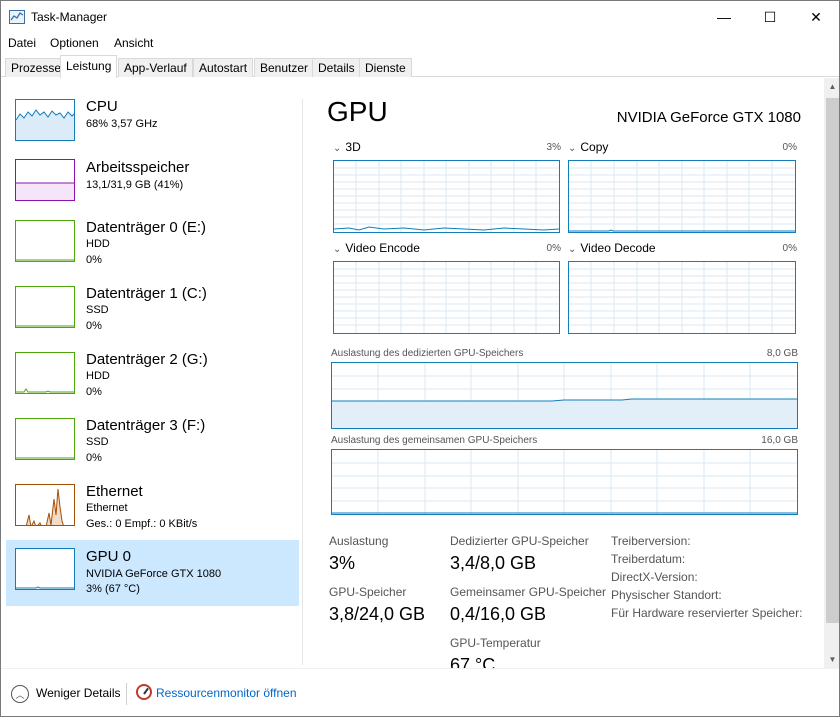 This screenshot has height=717, width=840. I want to click on dedicated-memory-max: 8,0 GB, so click(782, 353).